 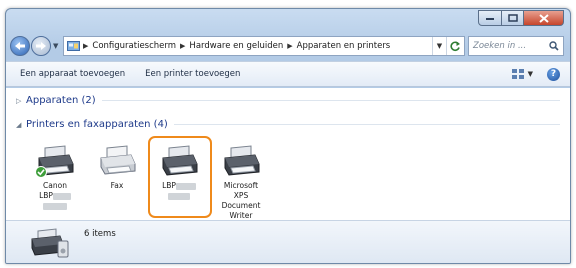 I want to click on maximize-icon, so click(x=512, y=18).